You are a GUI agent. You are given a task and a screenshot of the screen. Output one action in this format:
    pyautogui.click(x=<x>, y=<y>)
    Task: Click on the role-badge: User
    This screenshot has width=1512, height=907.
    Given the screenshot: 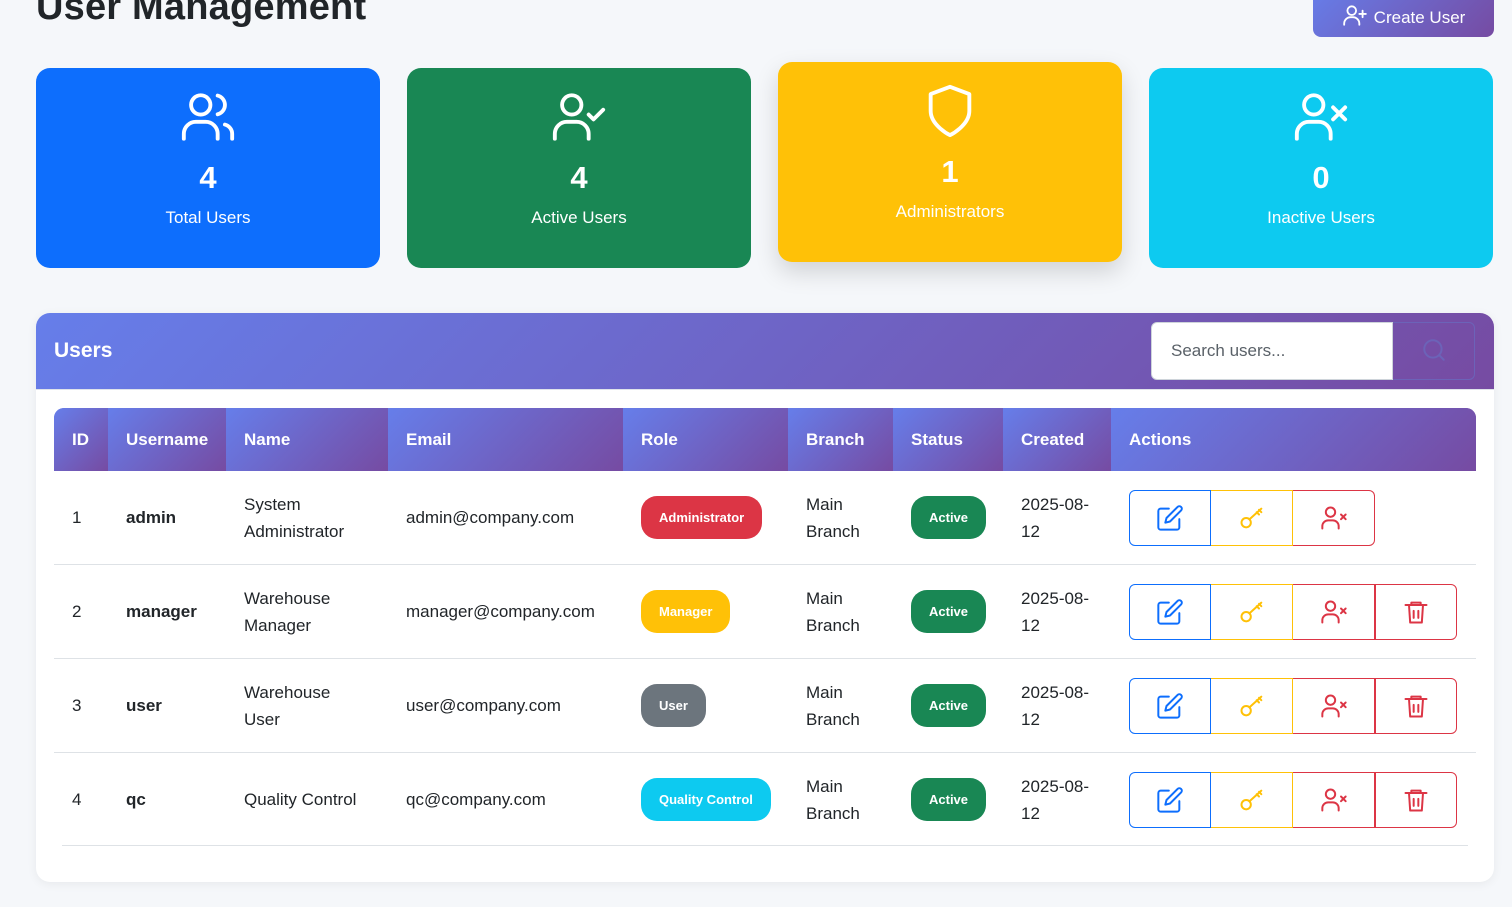 What is the action you would take?
    pyautogui.click(x=673, y=705)
    